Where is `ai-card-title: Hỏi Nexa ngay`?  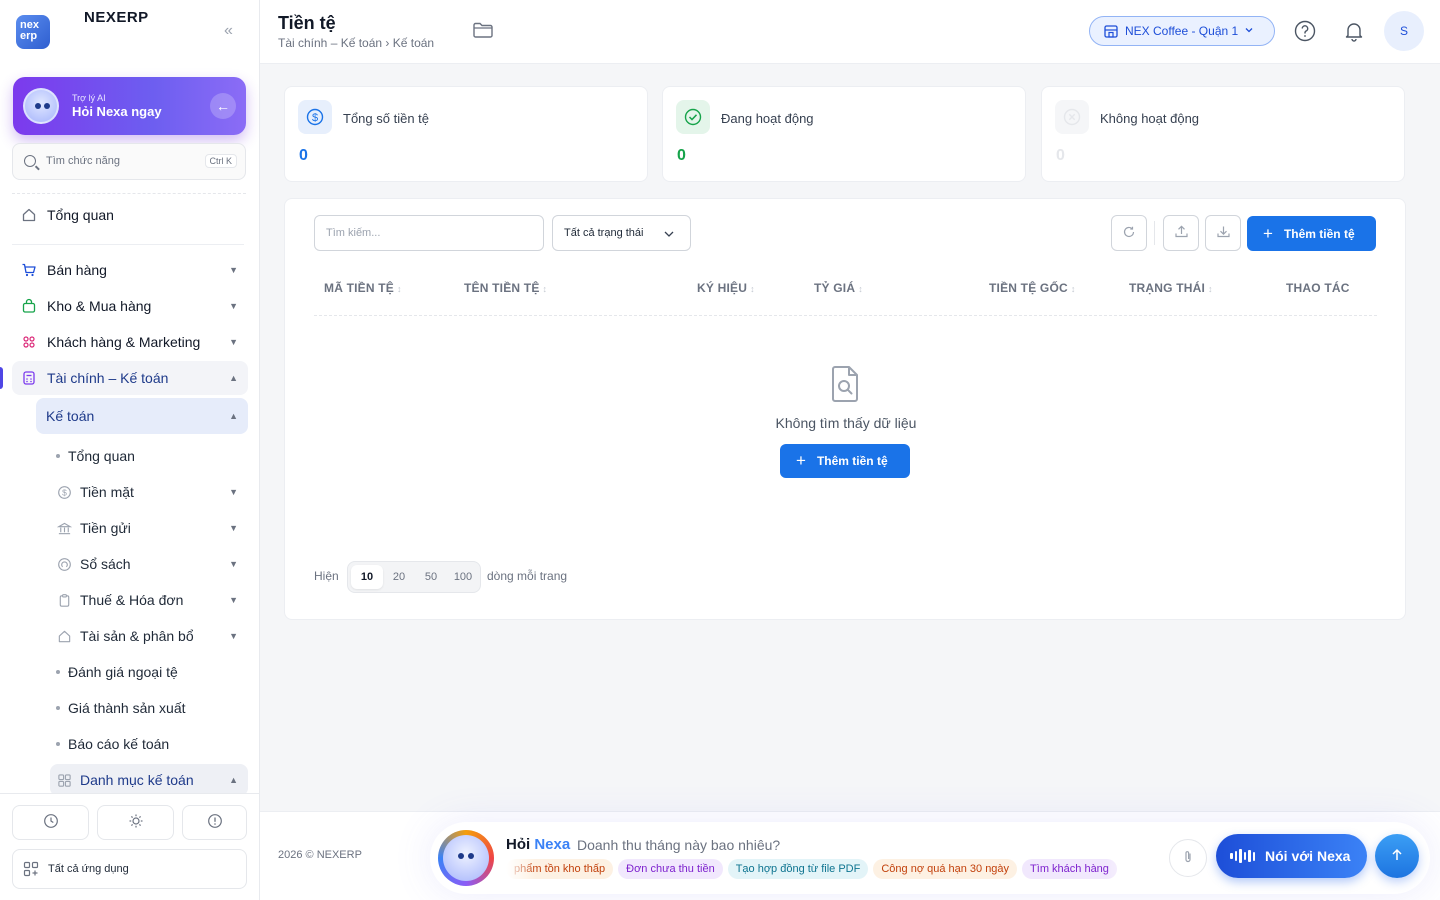 ai-card-title: Hỏi Nexa ngay is located at coordinates (117, 111).